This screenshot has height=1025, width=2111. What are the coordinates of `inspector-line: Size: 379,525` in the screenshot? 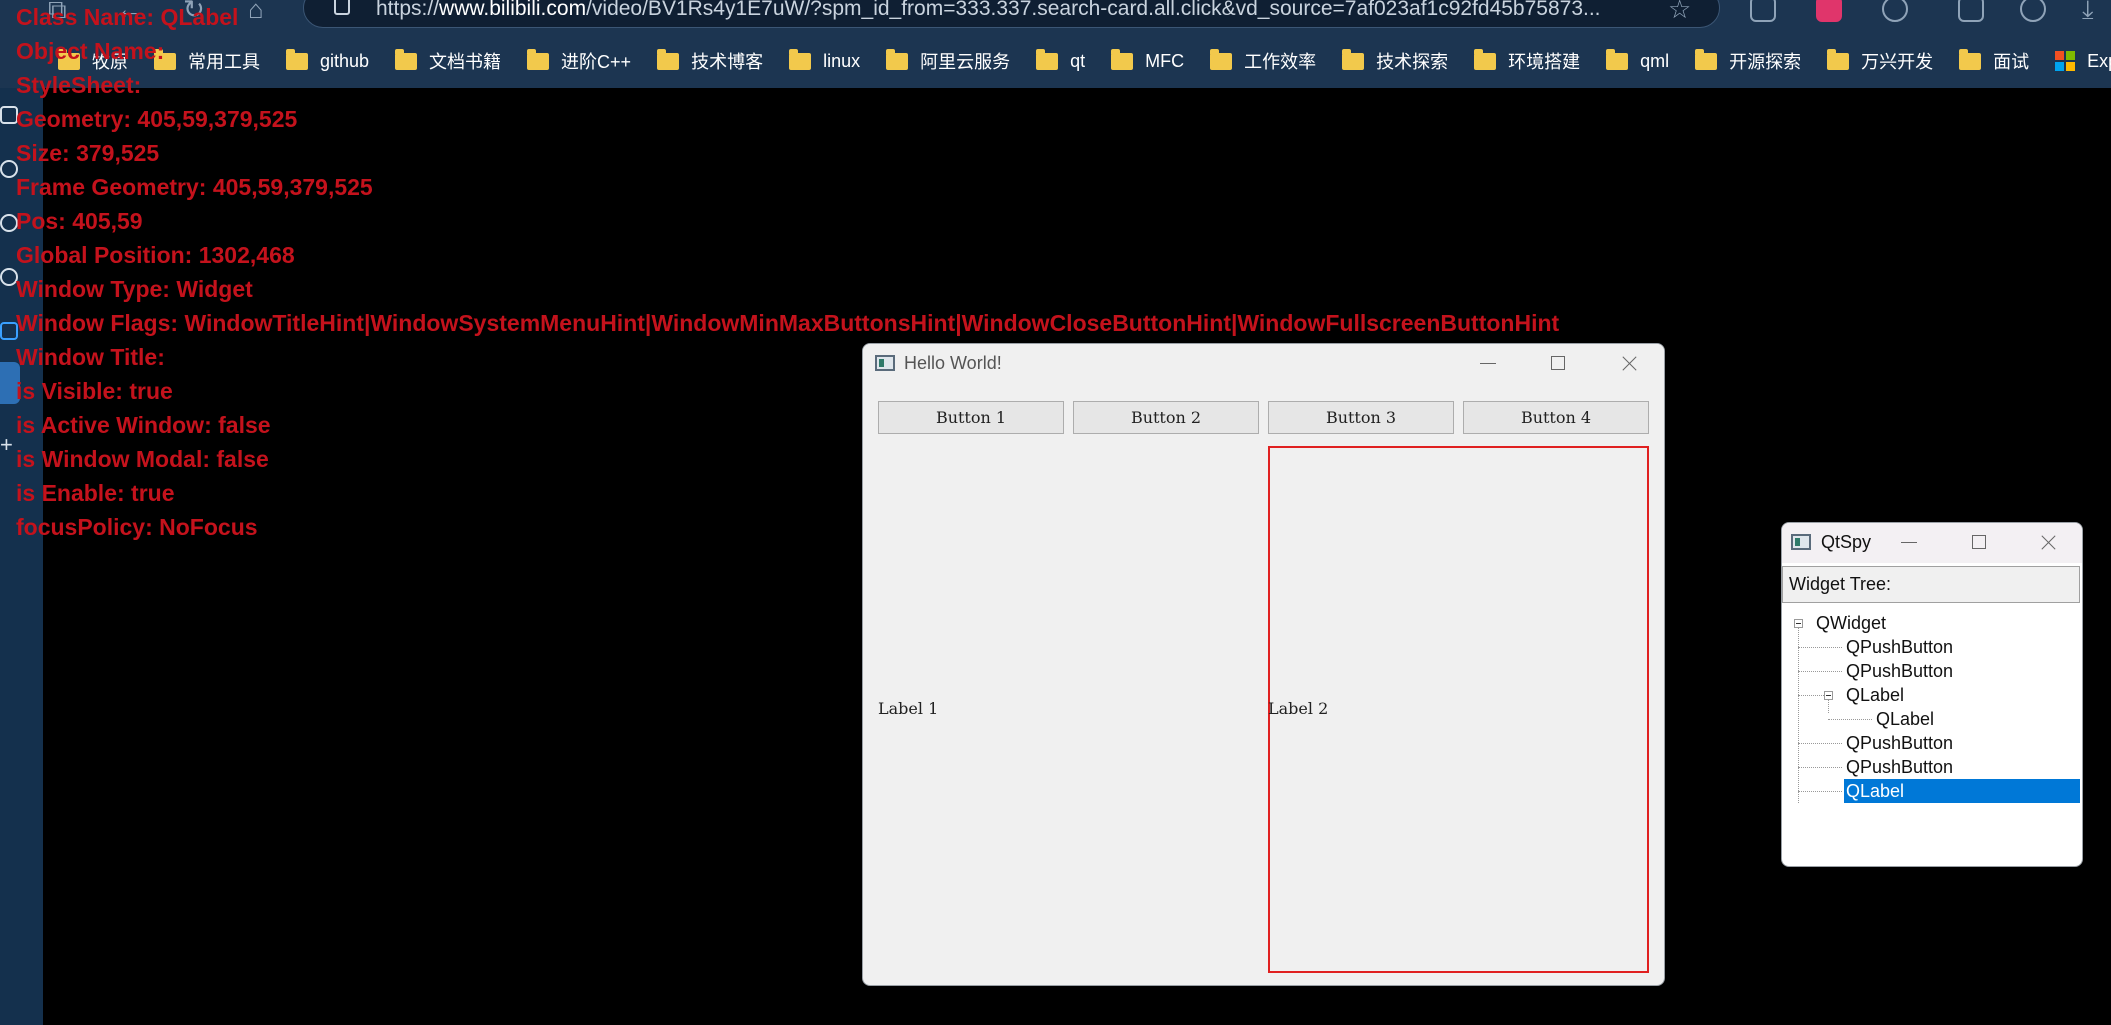 It's located at (88, 153).